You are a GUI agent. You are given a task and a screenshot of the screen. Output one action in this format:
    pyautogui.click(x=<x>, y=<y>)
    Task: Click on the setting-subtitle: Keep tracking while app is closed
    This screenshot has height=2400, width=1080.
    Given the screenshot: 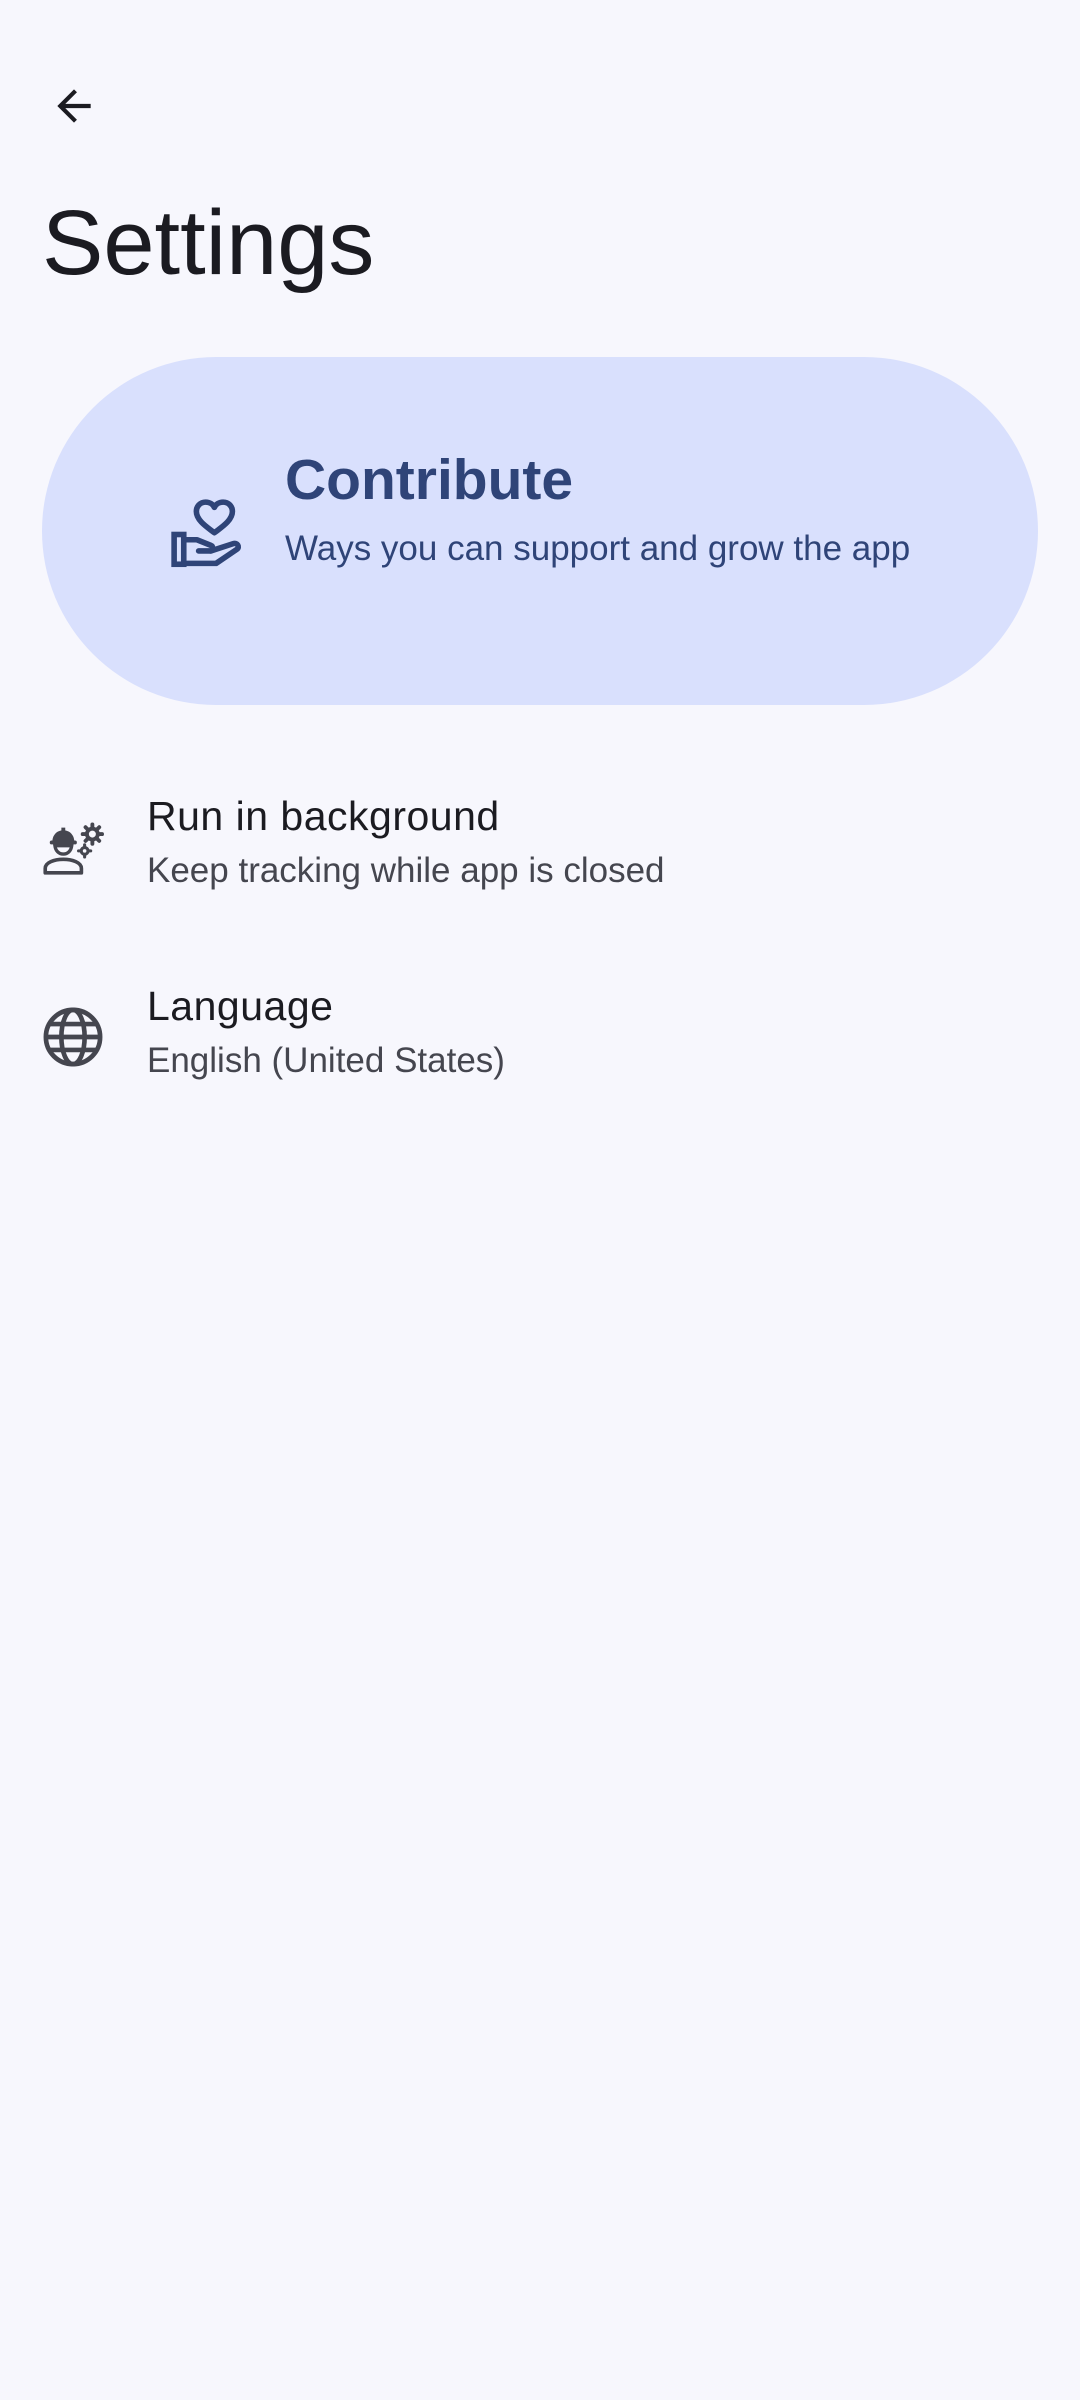 What is the action you would take?
    pyautogui.click(x=406, y=870)
    